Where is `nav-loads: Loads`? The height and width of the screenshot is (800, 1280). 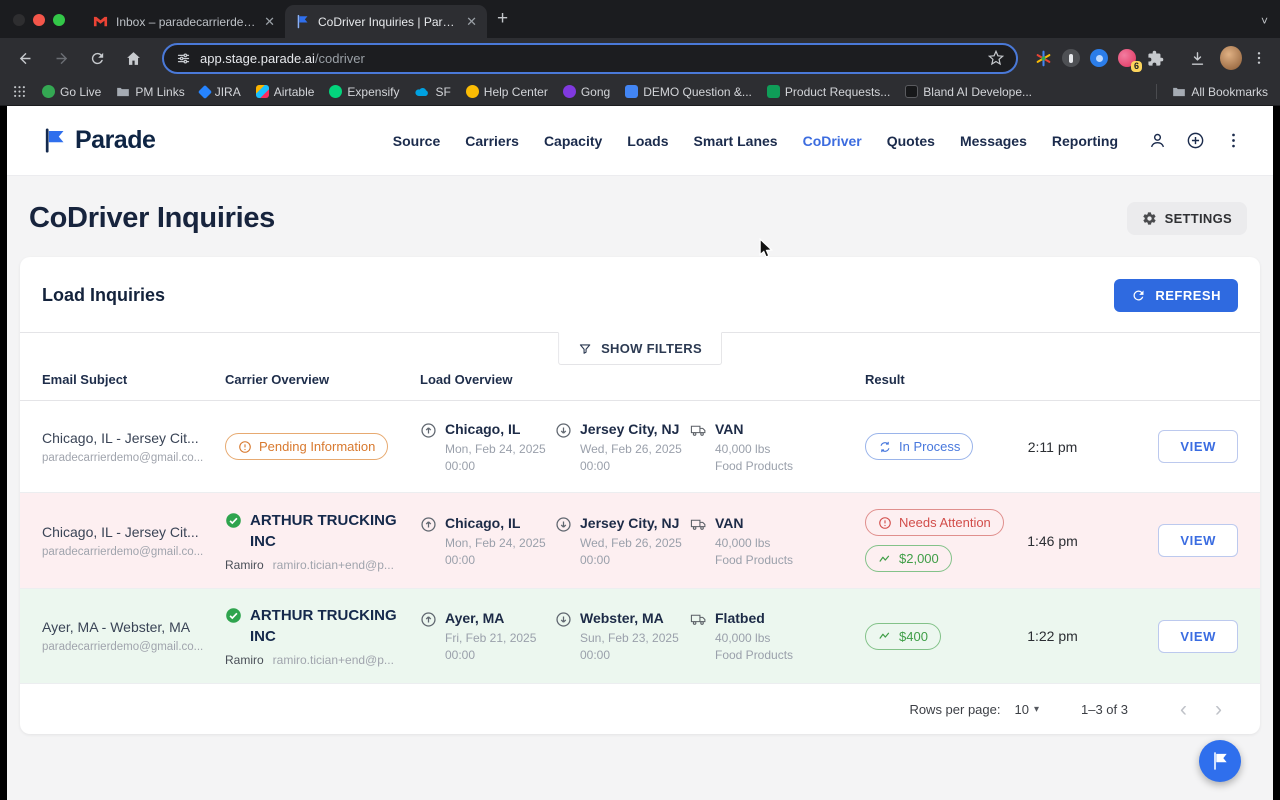 nav-loads: Loads is located at coordinates (647, 141).